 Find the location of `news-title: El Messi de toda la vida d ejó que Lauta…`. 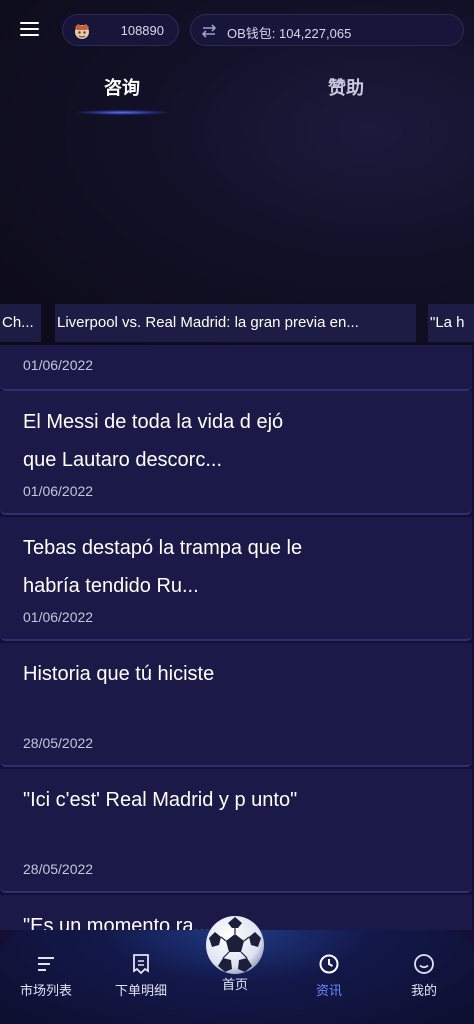

news-title: El Messi de toda la vida d ejó que Lauta… is located at coordinates (153, 441).